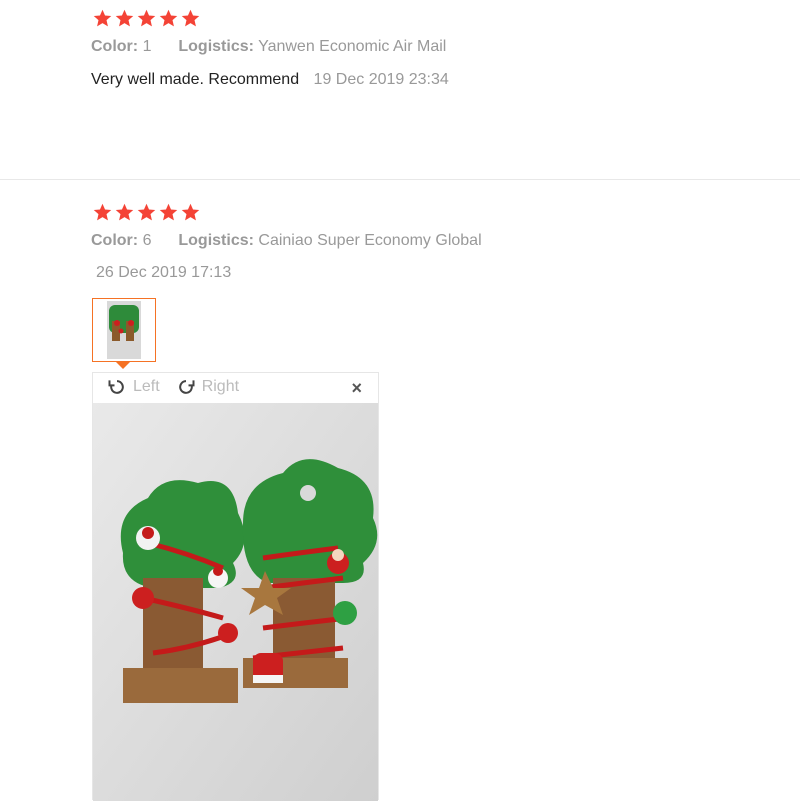 Image resolution: width=800 pixels, height=801 pixels. Describe the element at coordinates (146, 386) in the screenshot. I see `rotate-left-label: Left` at that location.